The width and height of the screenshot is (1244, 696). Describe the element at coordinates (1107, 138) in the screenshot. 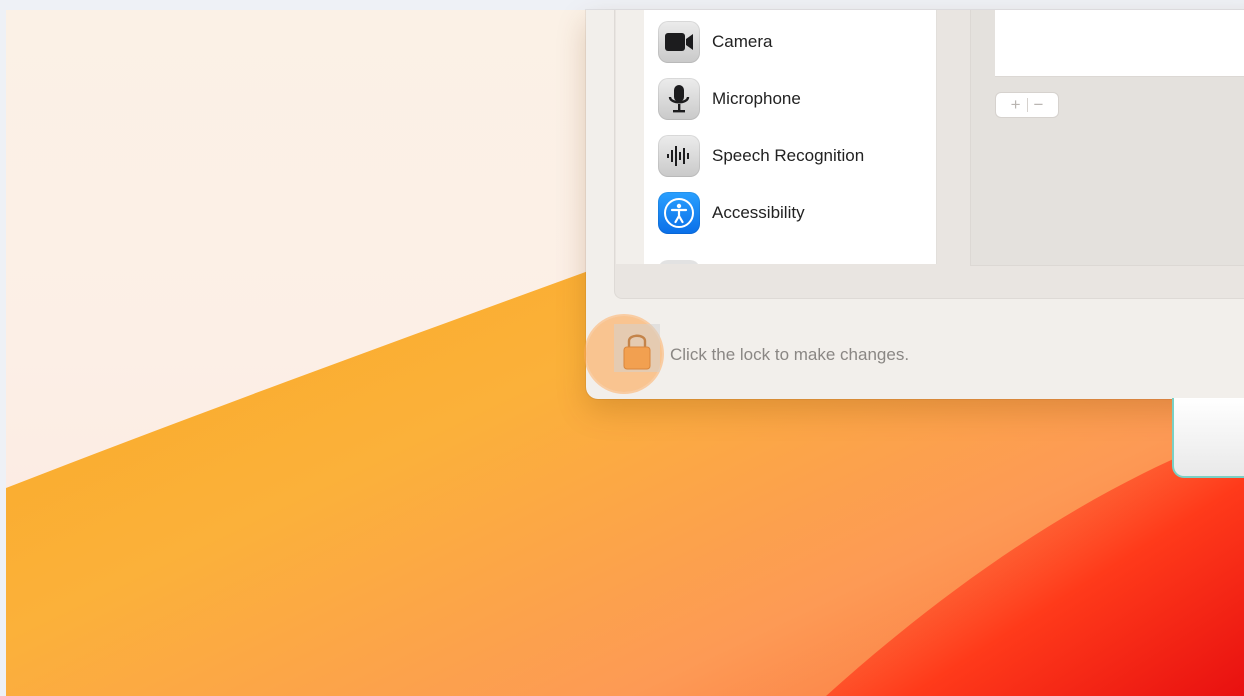

I see `app-permission-pane: + −` at that location.